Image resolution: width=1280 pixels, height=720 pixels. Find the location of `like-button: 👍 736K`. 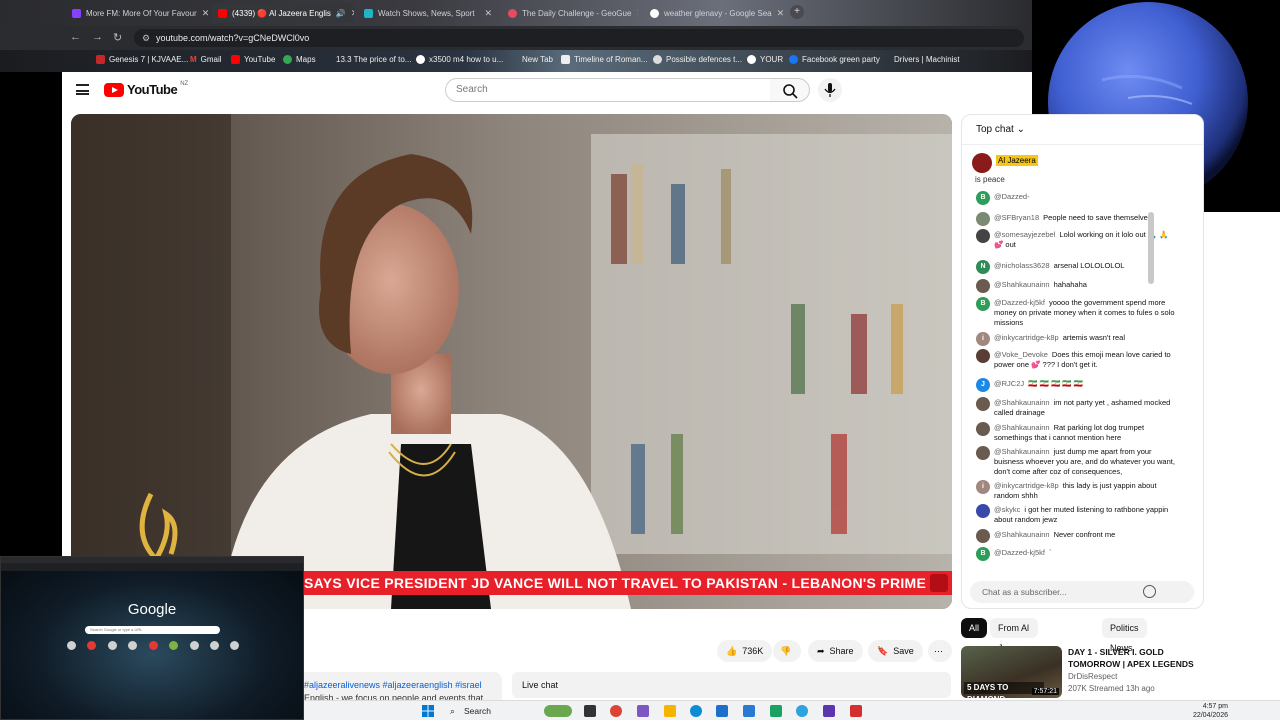

like-button: 👍 736K is located at coordinates (745, 651).